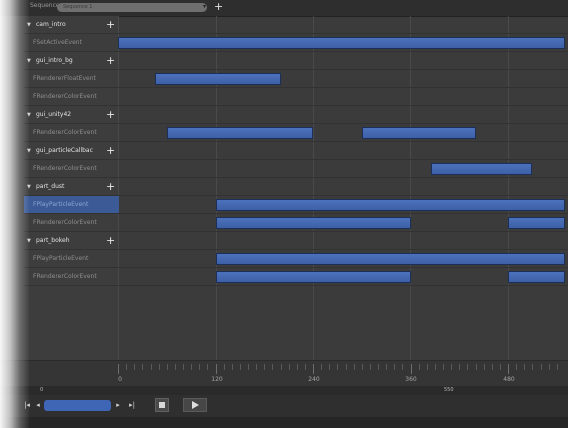 Image resolution: width=568 pixels, height=428 pixels. I want to click on status-strip, so click(284, 422).